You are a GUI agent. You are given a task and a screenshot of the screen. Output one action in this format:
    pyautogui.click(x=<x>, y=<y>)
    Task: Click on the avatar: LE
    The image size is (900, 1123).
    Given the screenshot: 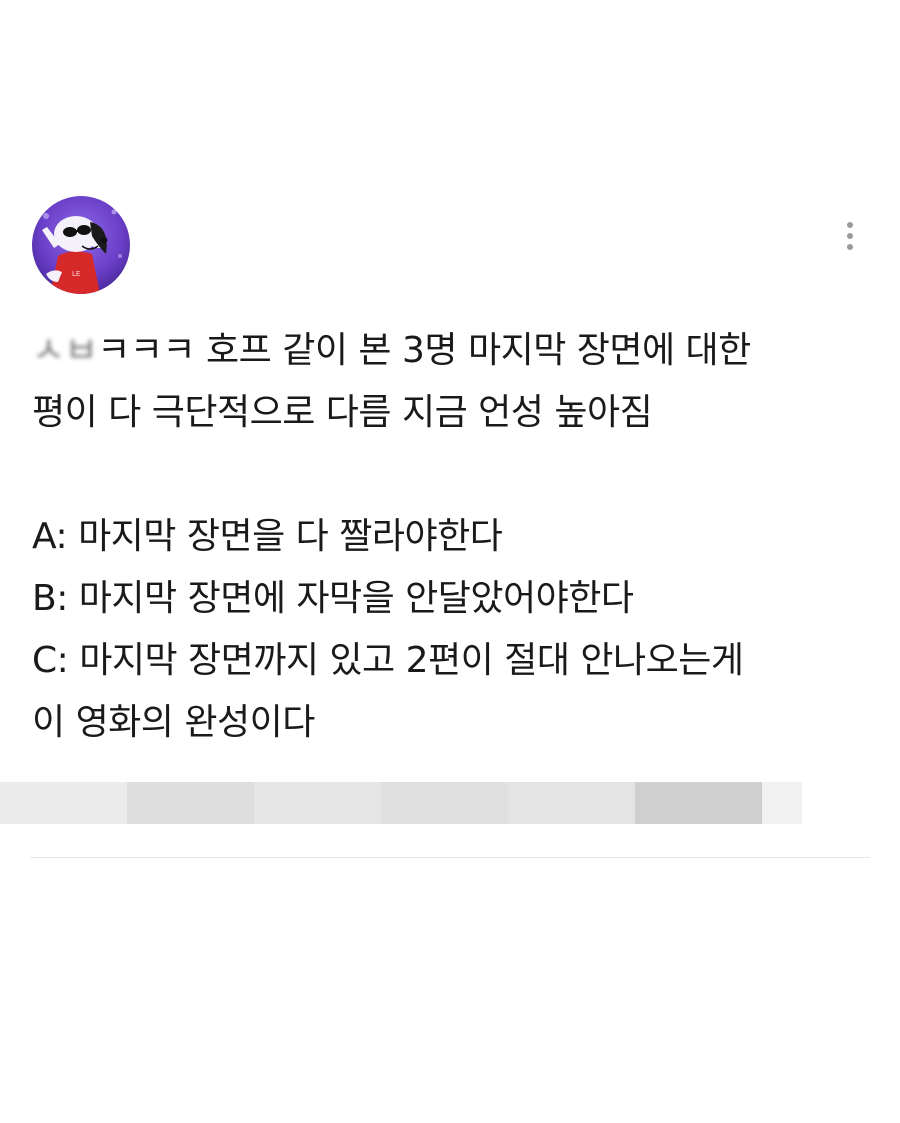 What is the action you would take?
    pyautogui.click(x=81, y=245)
    